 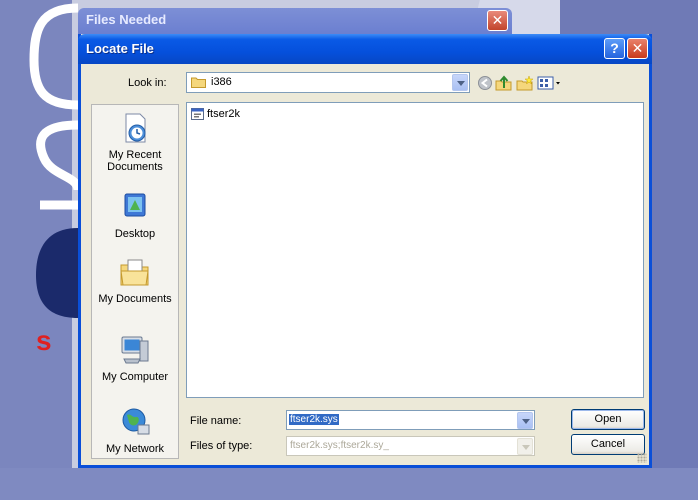 I want to click on title-bar: Locate File ? ✕, so click(x=365, y=49).